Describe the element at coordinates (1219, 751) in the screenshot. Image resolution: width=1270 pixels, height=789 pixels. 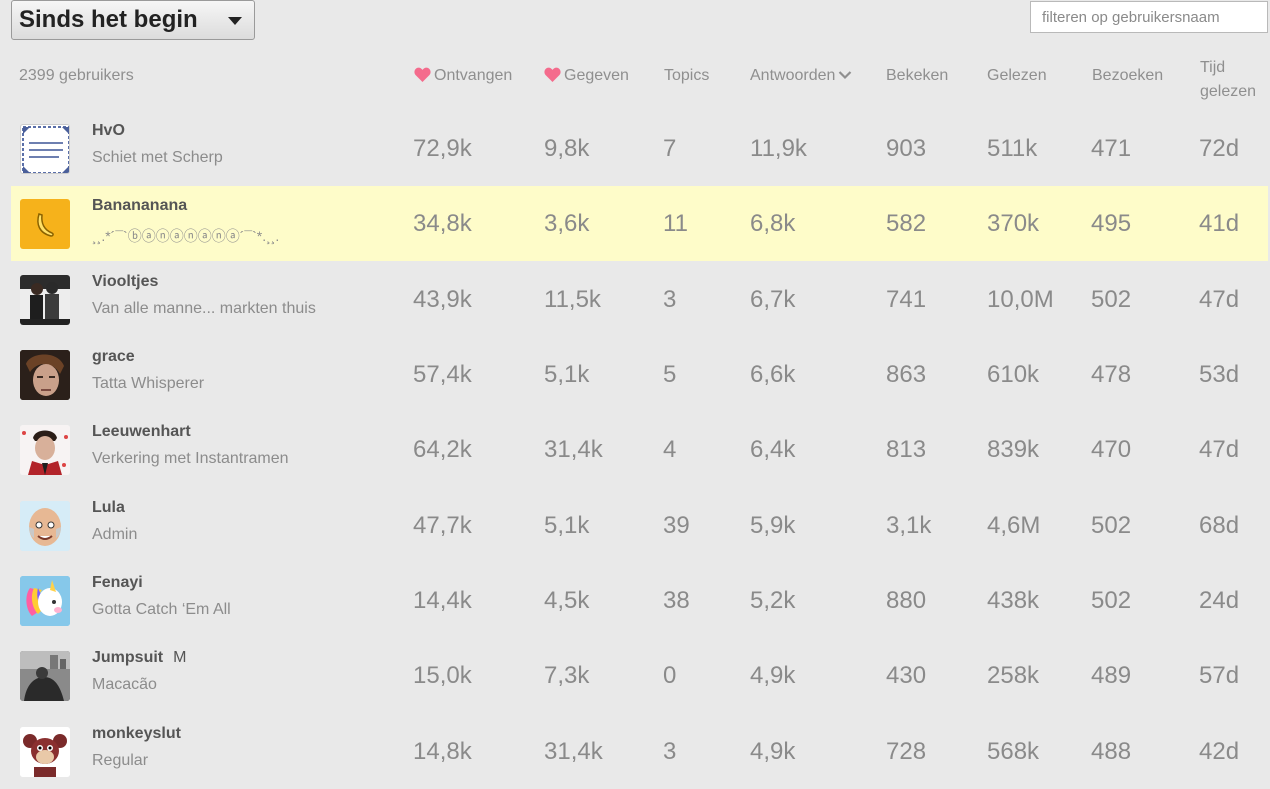
I see `time-read: 42d` at that location.